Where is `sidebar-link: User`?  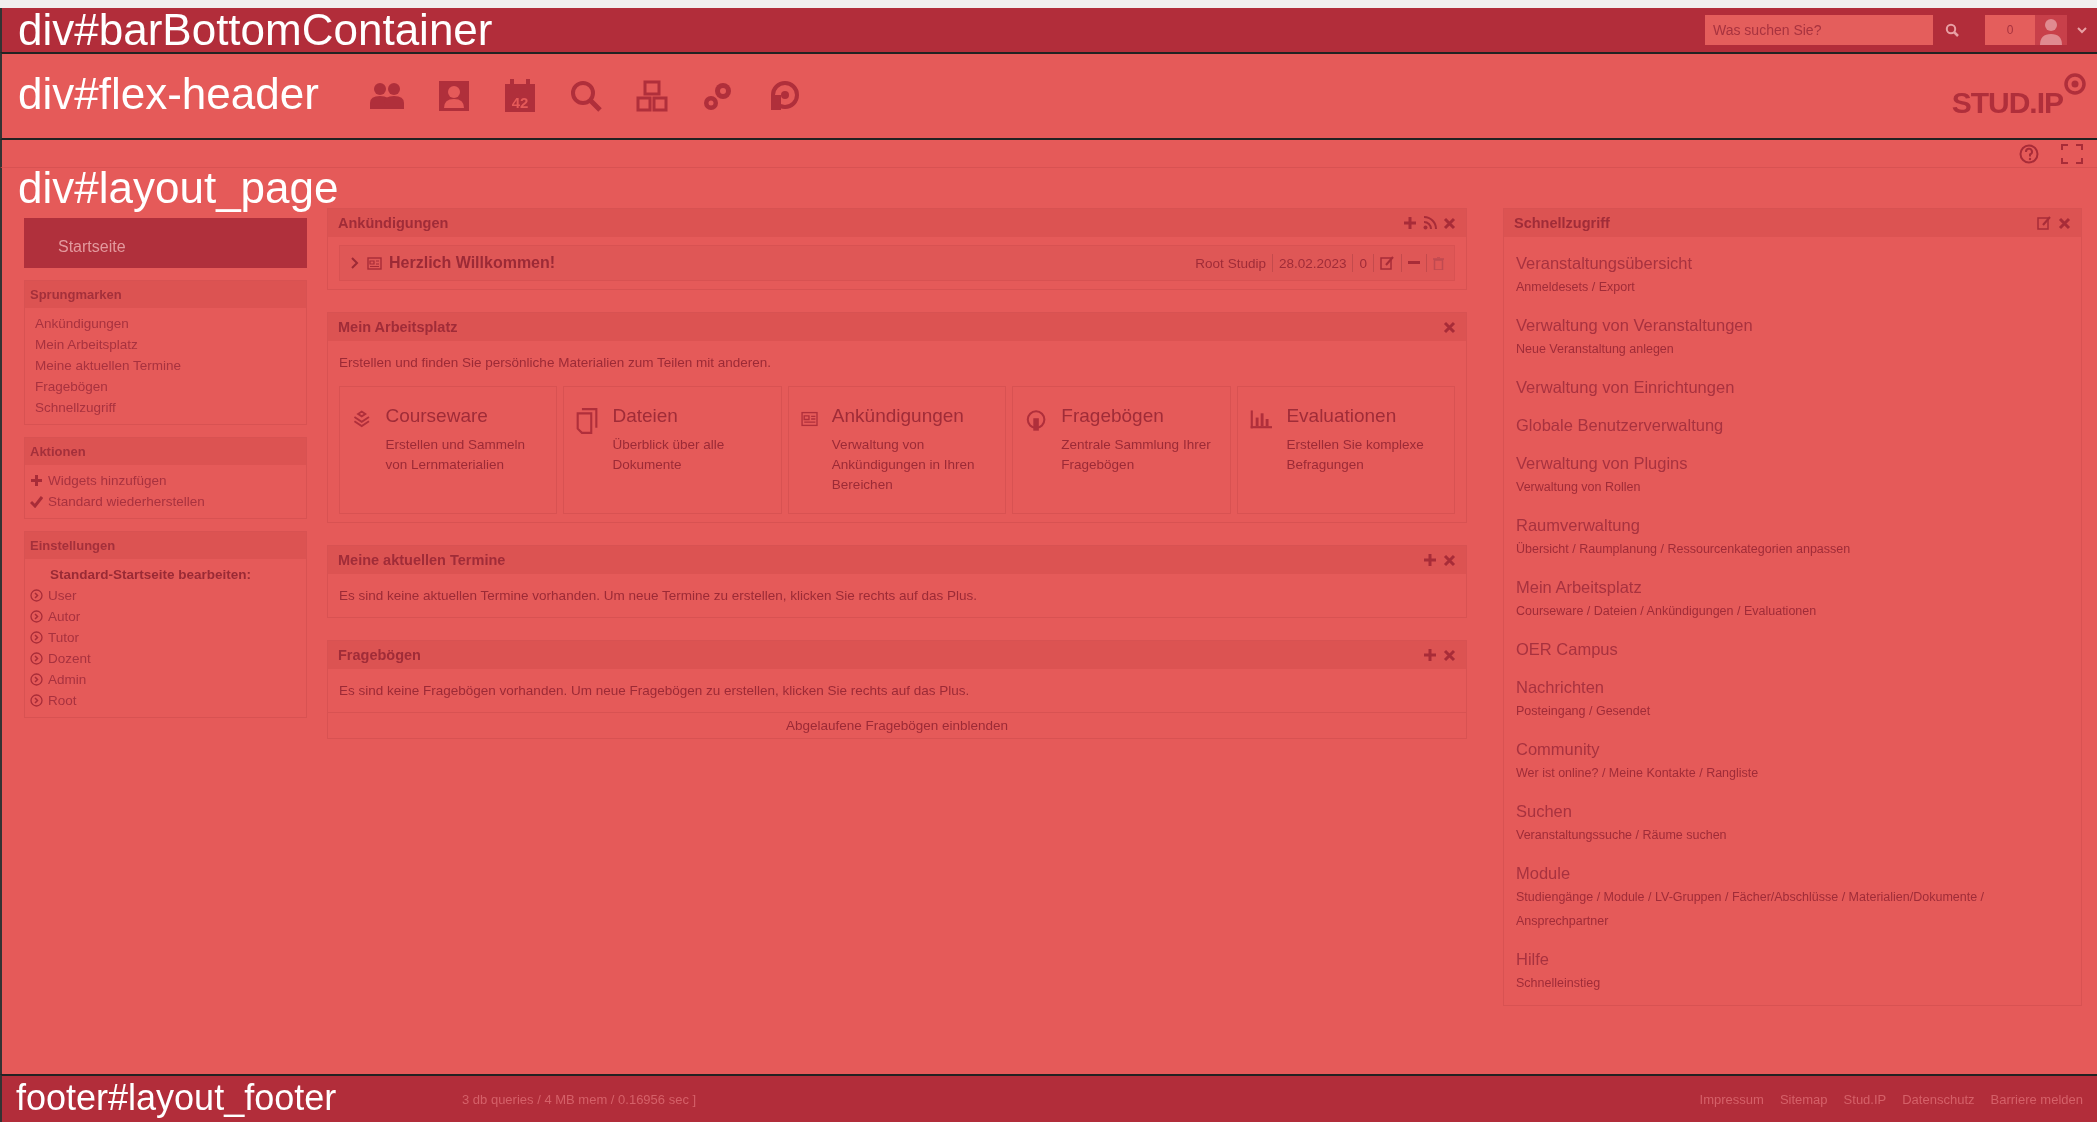
sidebar-link: User is located at coordinates (163, 595).